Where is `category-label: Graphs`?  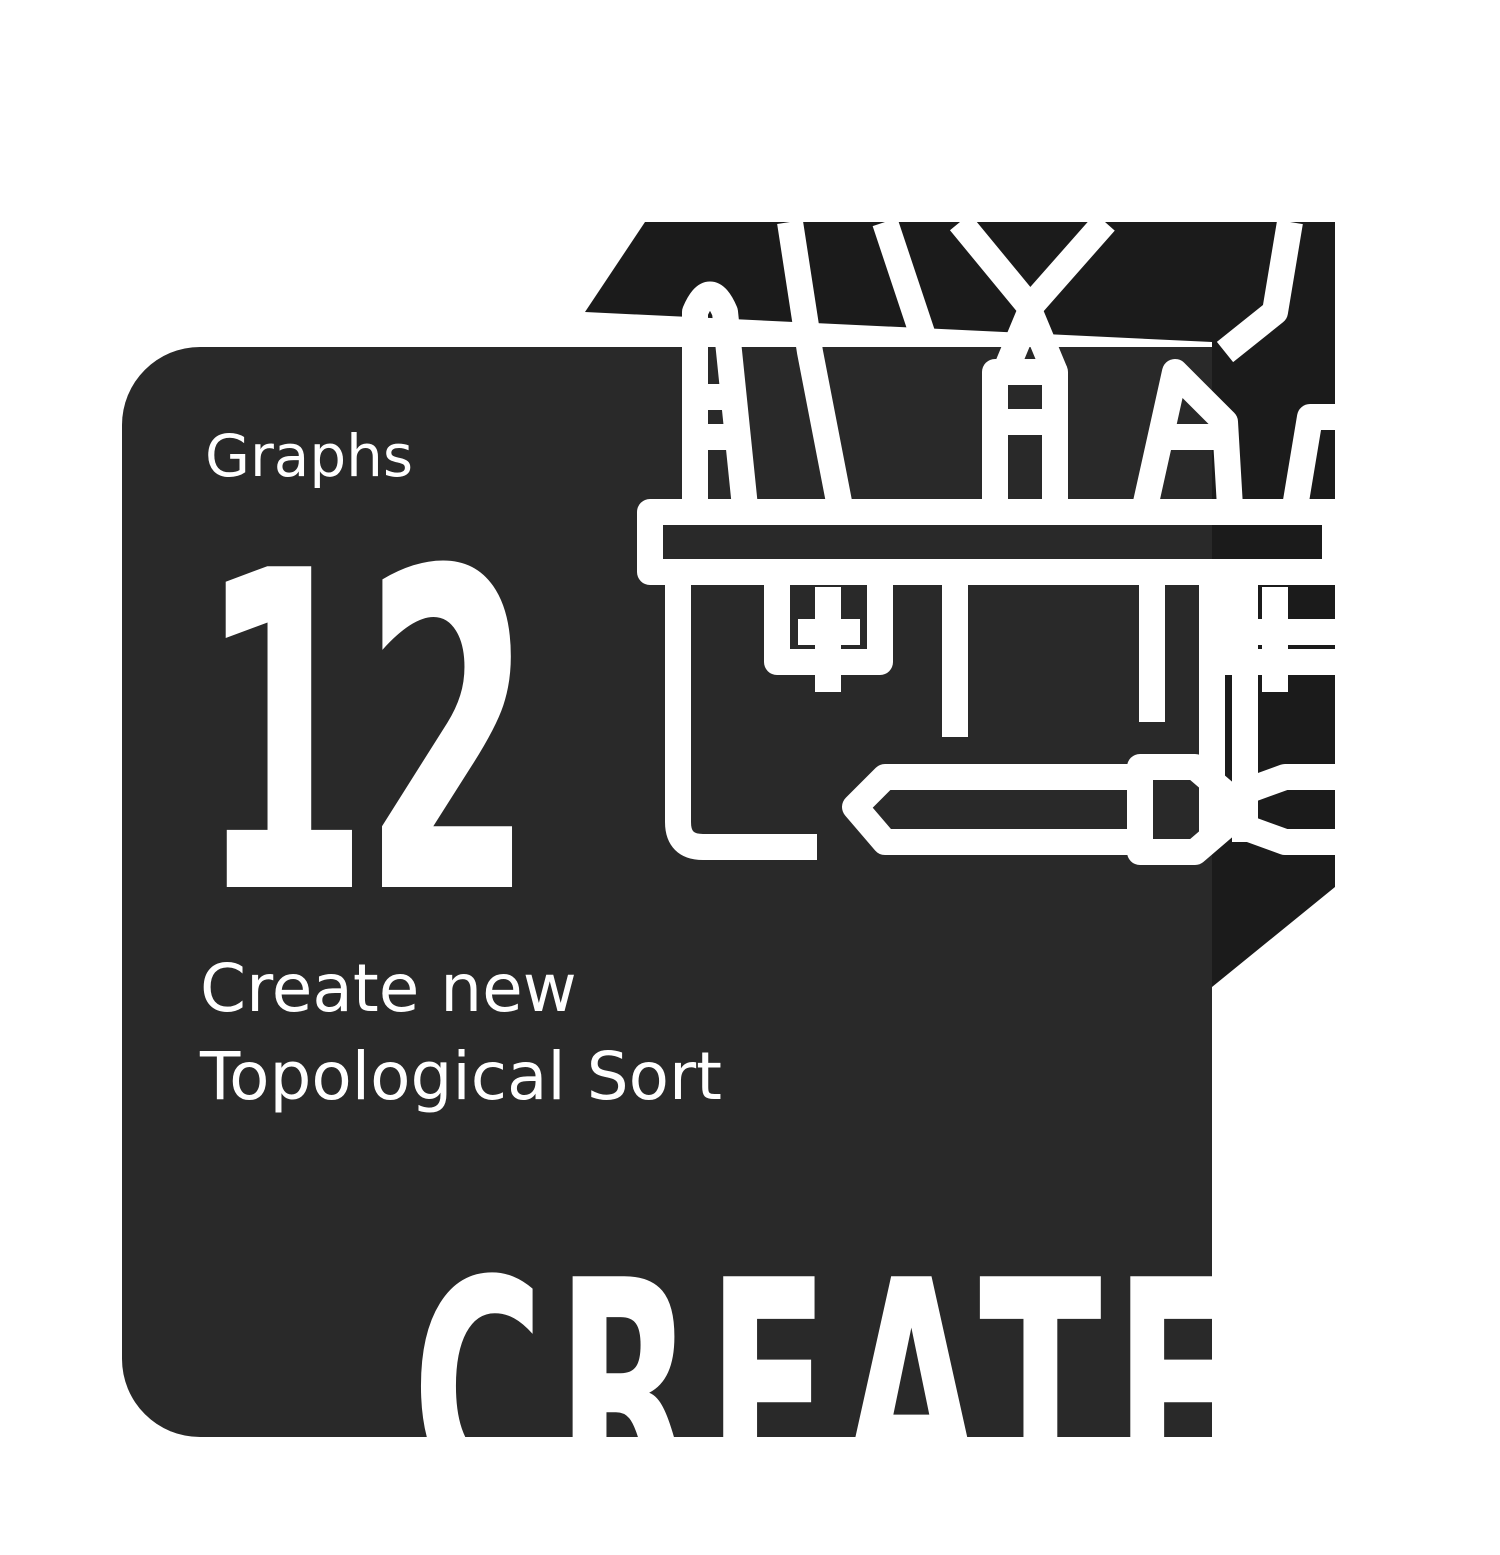
category-label: Graphs is located at coordinates (309, 456).